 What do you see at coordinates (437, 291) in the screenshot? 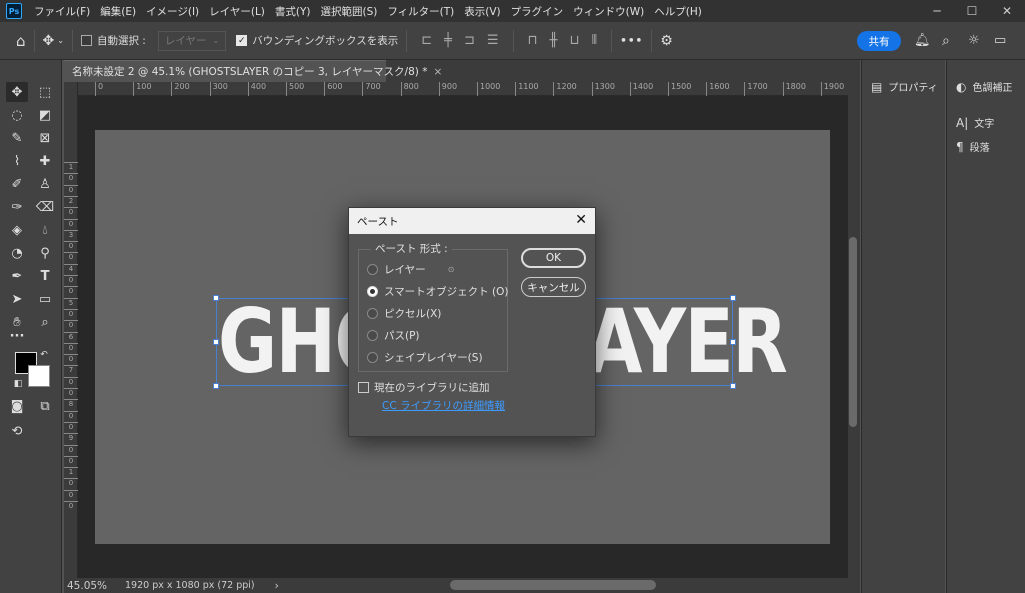
I see `radio-smart-object: スマートオブジェクト (O)` at bounding box center [437, 291].